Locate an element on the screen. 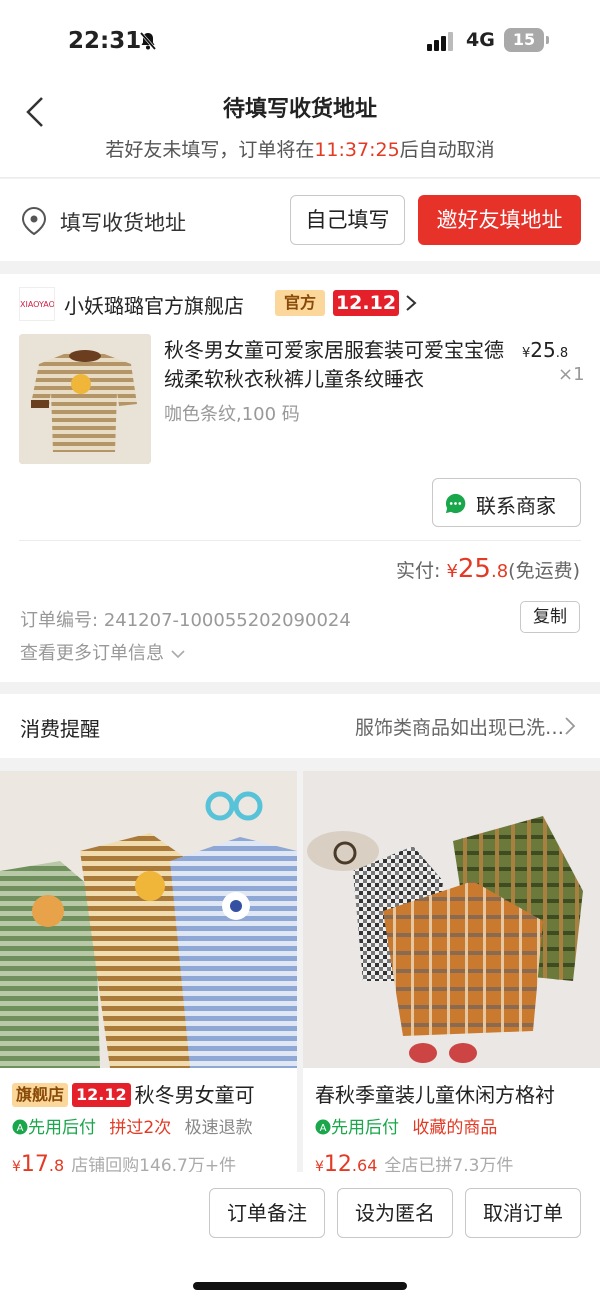 The image size is (600, 1300). notice-suffix: 后自动取消 is located at coordinates (447, 150).